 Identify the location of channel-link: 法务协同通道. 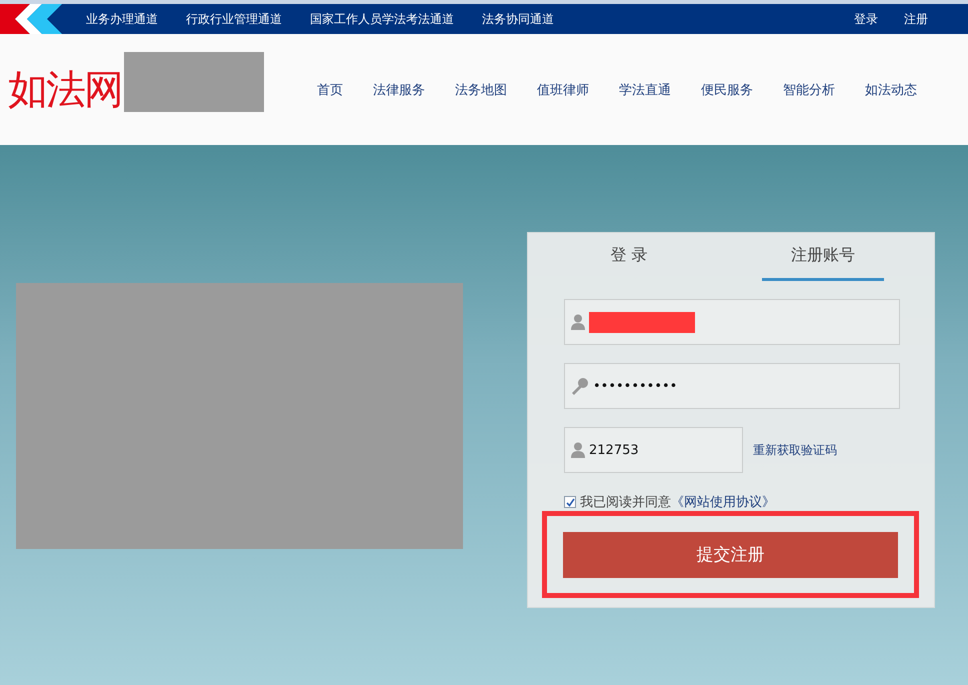
(518, 19).